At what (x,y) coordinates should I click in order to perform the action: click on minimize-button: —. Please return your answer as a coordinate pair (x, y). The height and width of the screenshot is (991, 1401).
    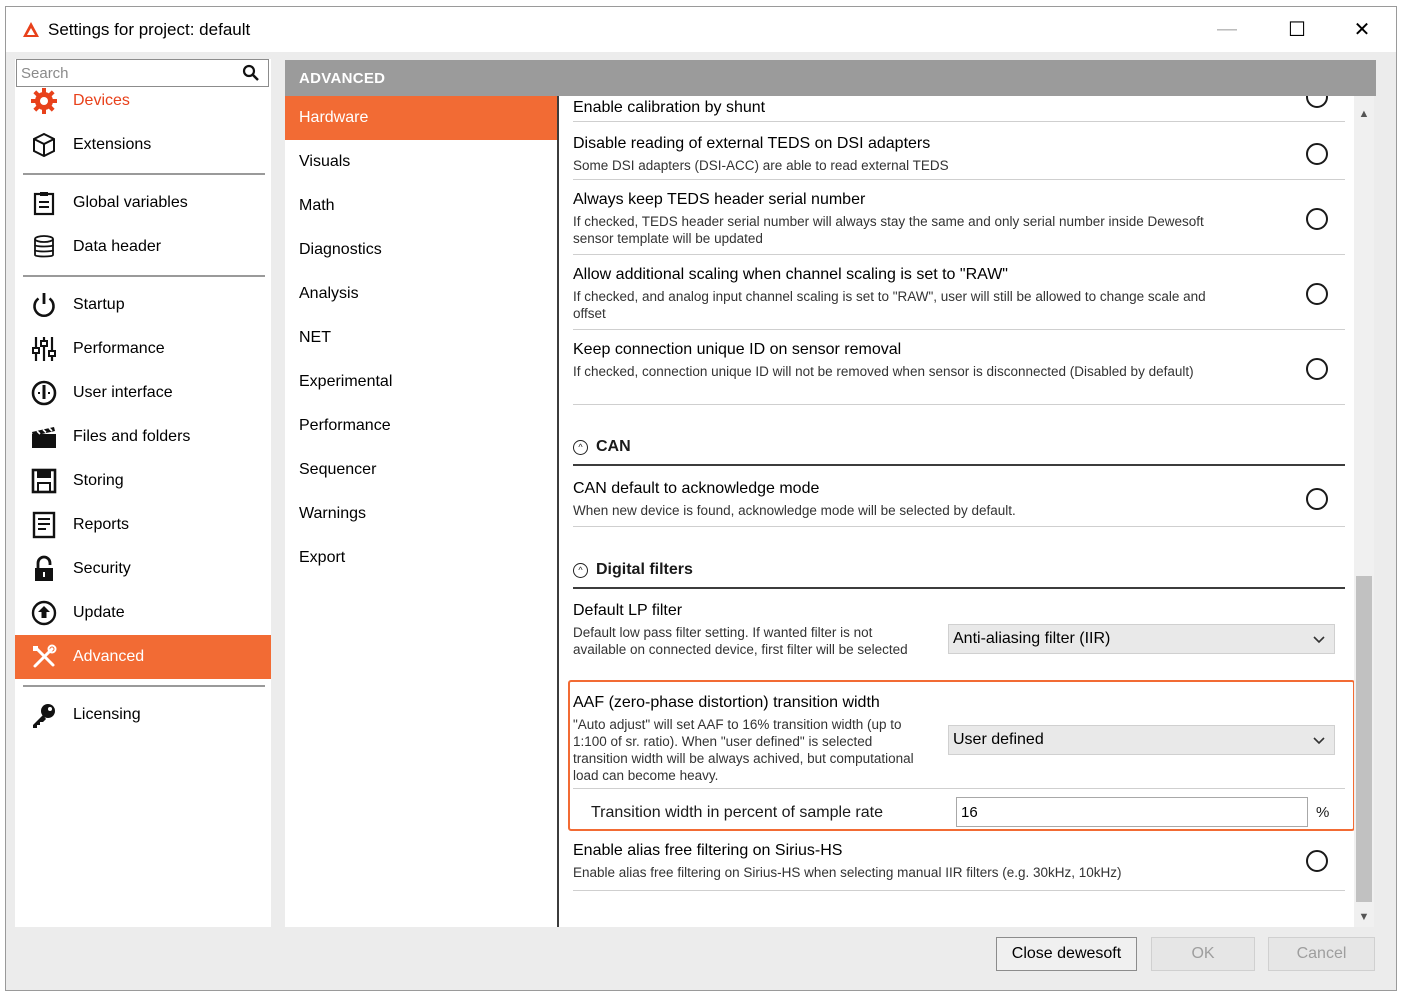
    Looking at the image, I should click on (1227, 29).